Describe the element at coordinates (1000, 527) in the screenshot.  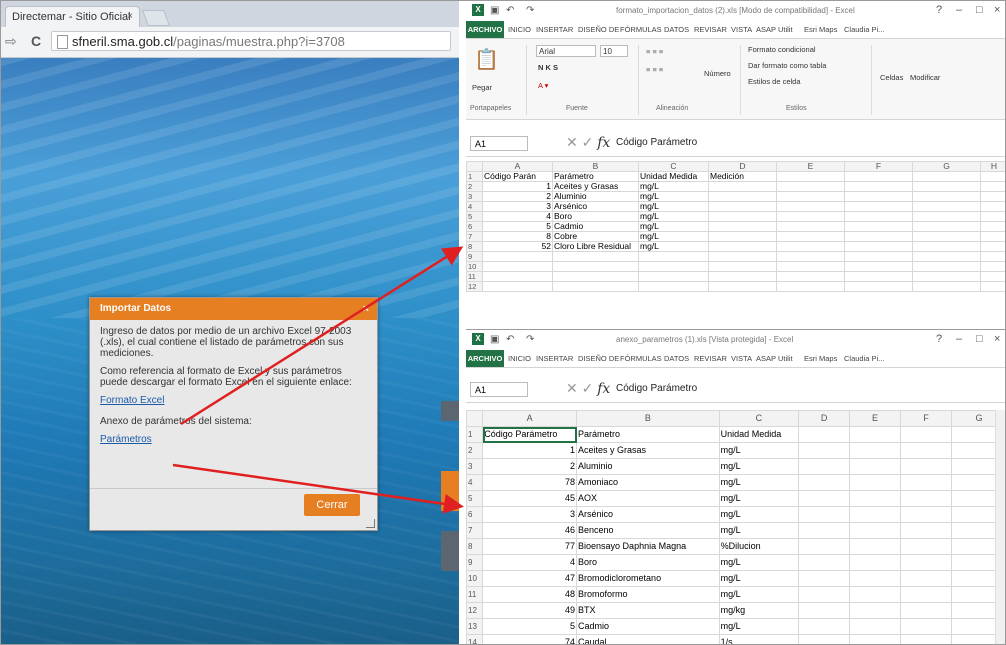
I see `vertical-scrollbar` at that location.